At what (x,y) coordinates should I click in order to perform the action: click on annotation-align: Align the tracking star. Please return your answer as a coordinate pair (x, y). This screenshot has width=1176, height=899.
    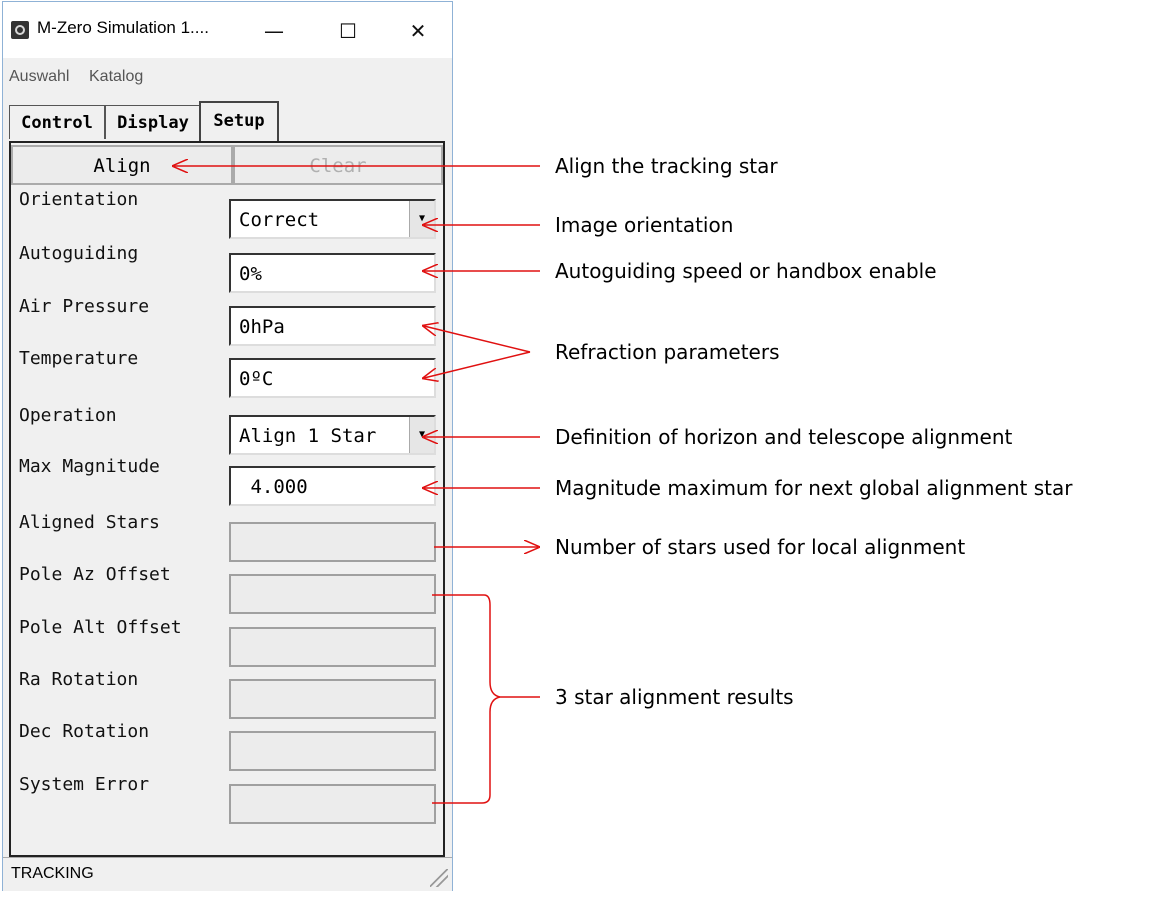
    Looking at the image, I should click on (666, 166).